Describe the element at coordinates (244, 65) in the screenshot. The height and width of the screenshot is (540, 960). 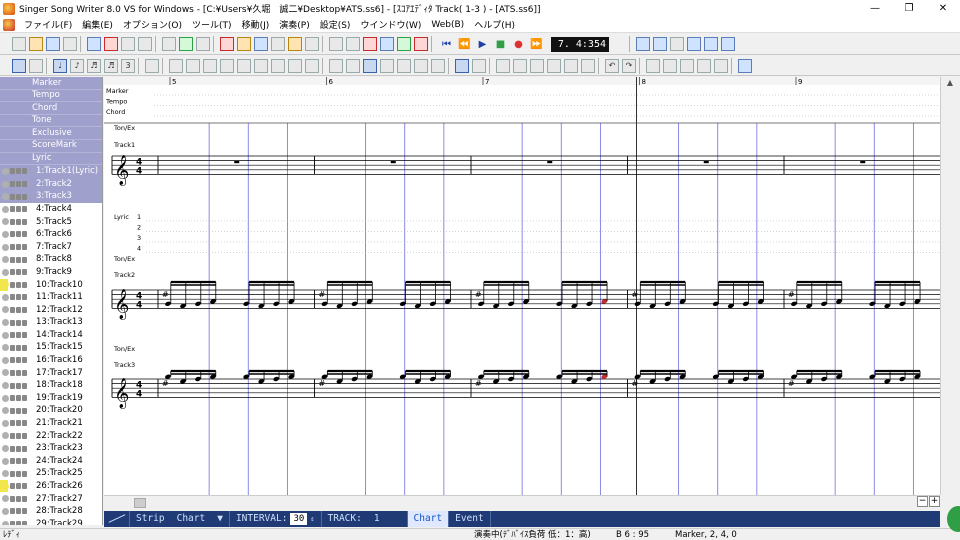
I see `slash-4-icon` at that location.